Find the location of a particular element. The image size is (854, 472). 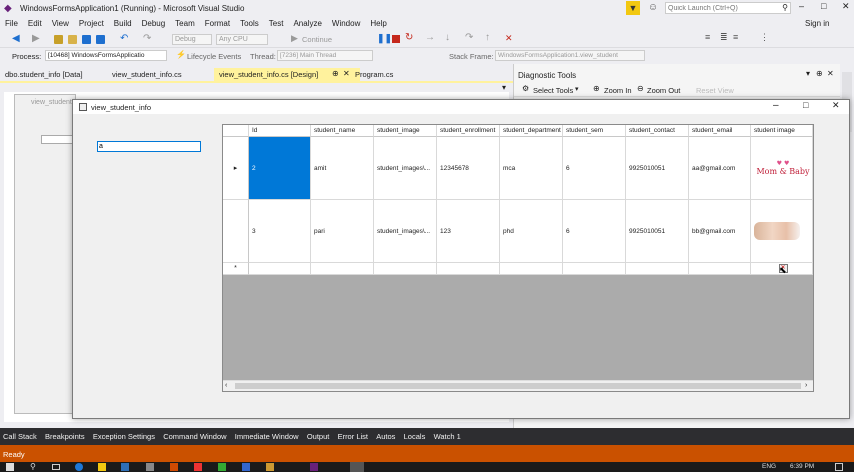

menu-tools: Tools is located at coordinates (249, 24).